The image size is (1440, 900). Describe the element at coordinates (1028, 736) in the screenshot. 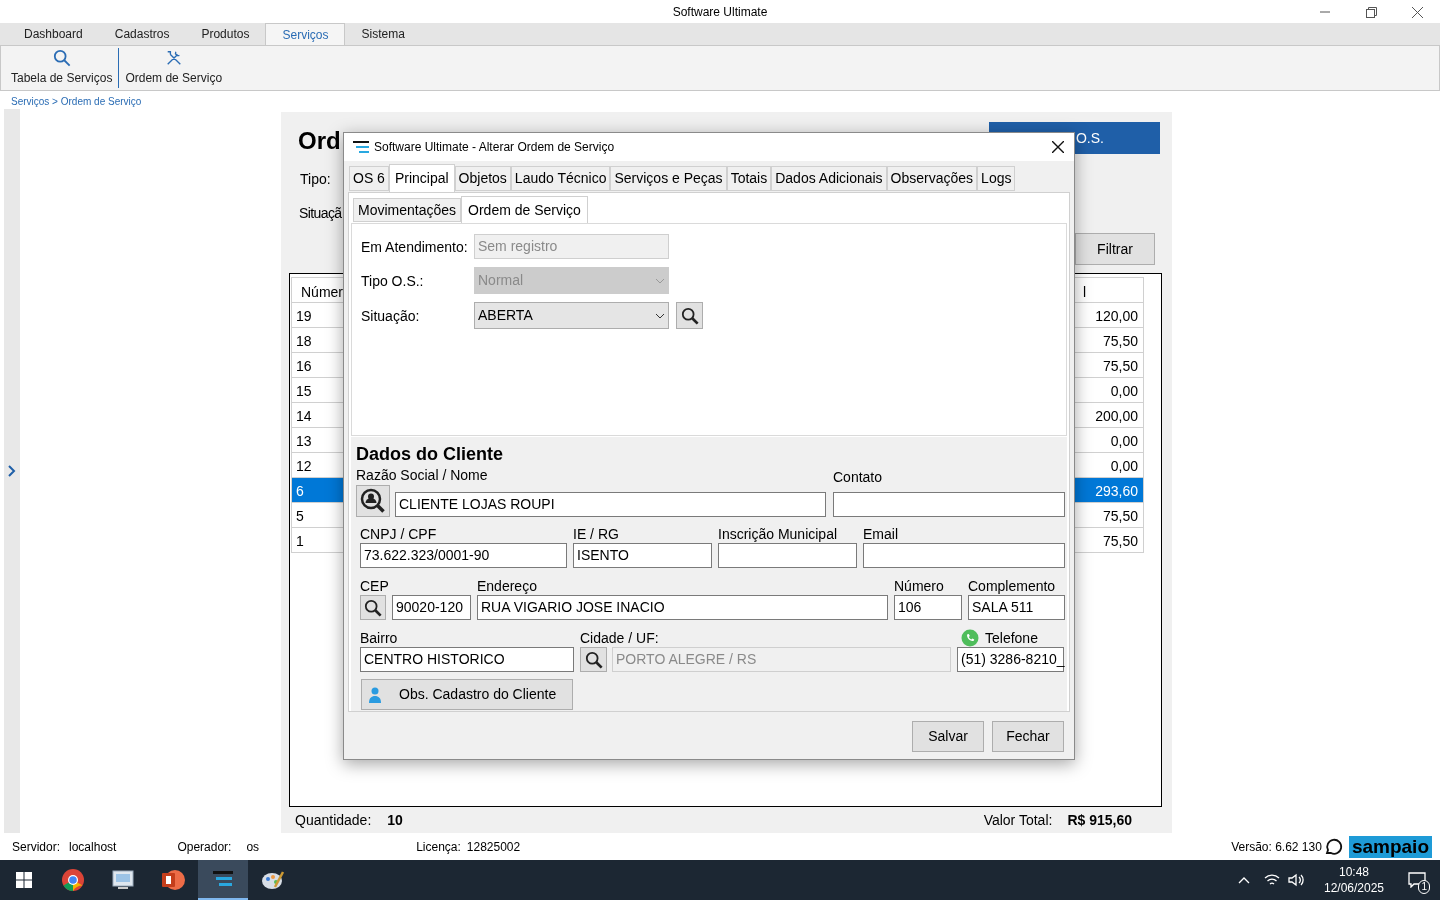

I see `dialog-button: Fechar` at that location.